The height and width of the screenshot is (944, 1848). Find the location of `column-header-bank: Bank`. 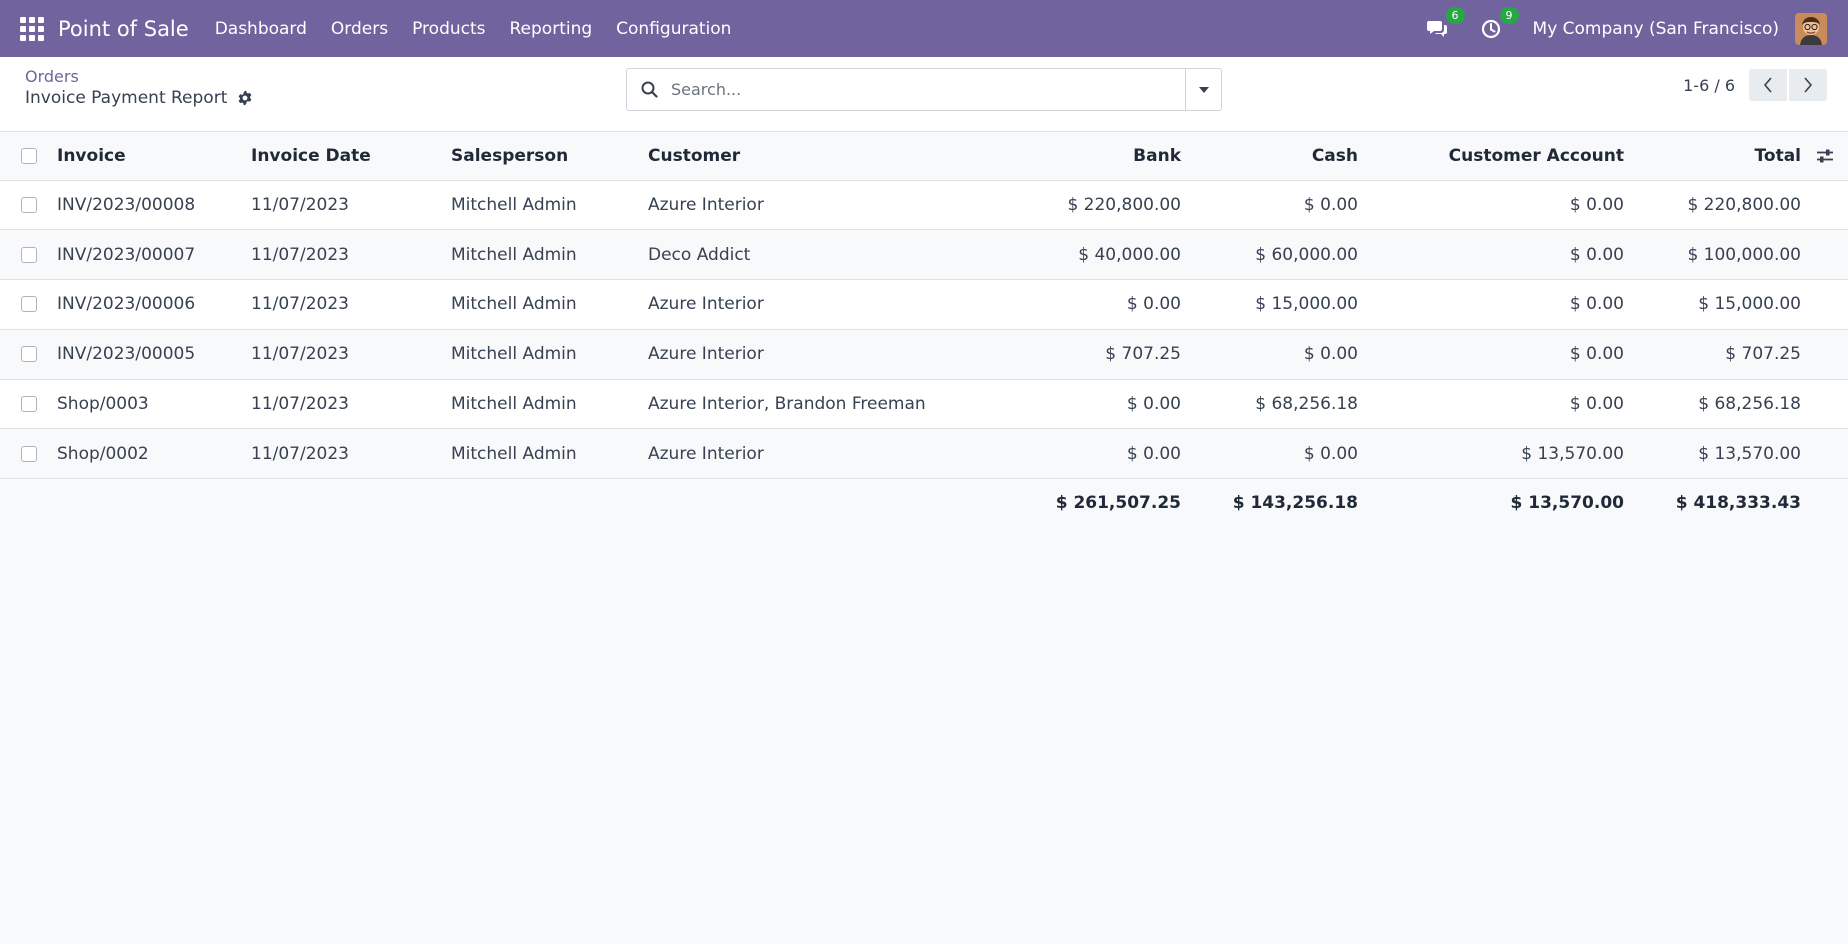

column-header-bank: Bank is located at coordinates (1060, 156).